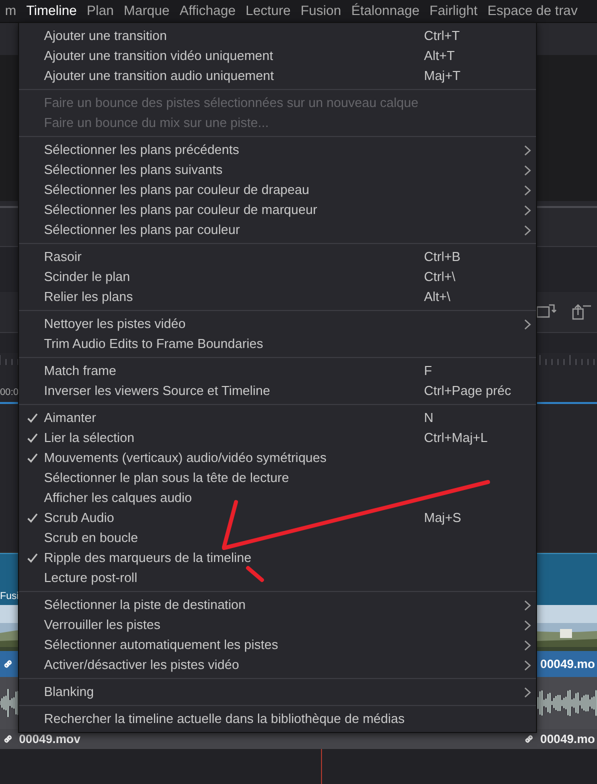 The width and height of the screenshot is (597, 784). I want to click on menu-bar-item: Lecture, so click(268, 11).